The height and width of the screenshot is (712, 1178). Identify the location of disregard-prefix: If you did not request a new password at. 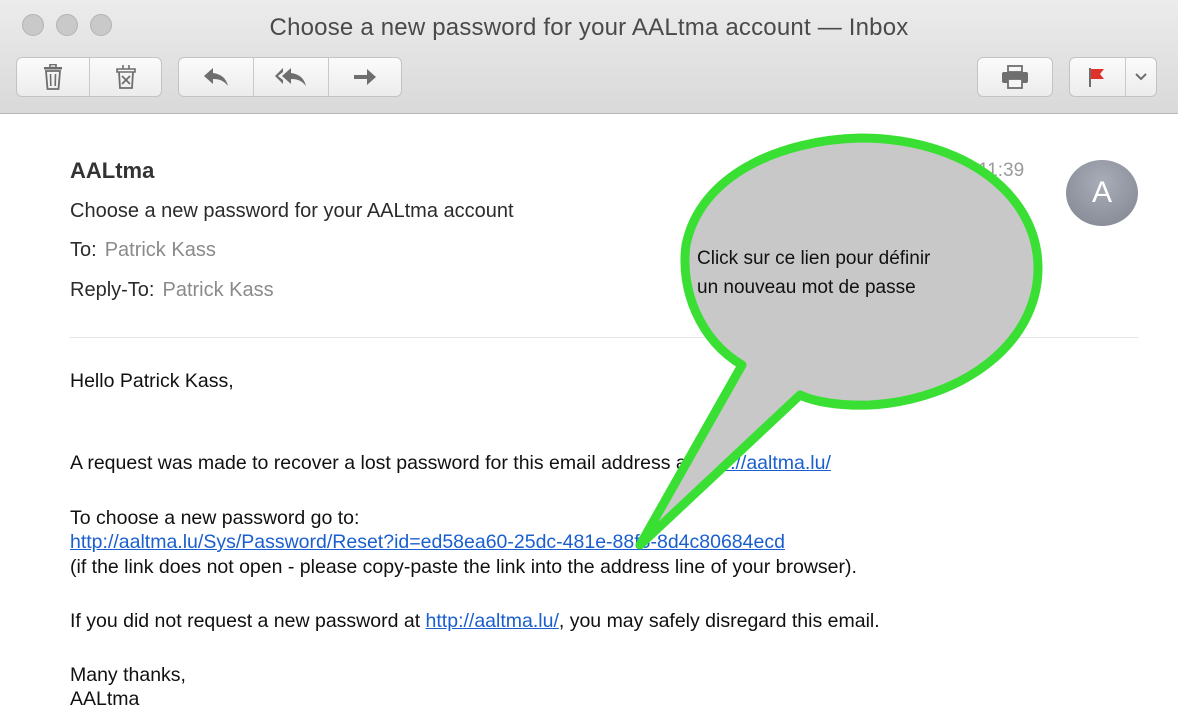
(248, 621).